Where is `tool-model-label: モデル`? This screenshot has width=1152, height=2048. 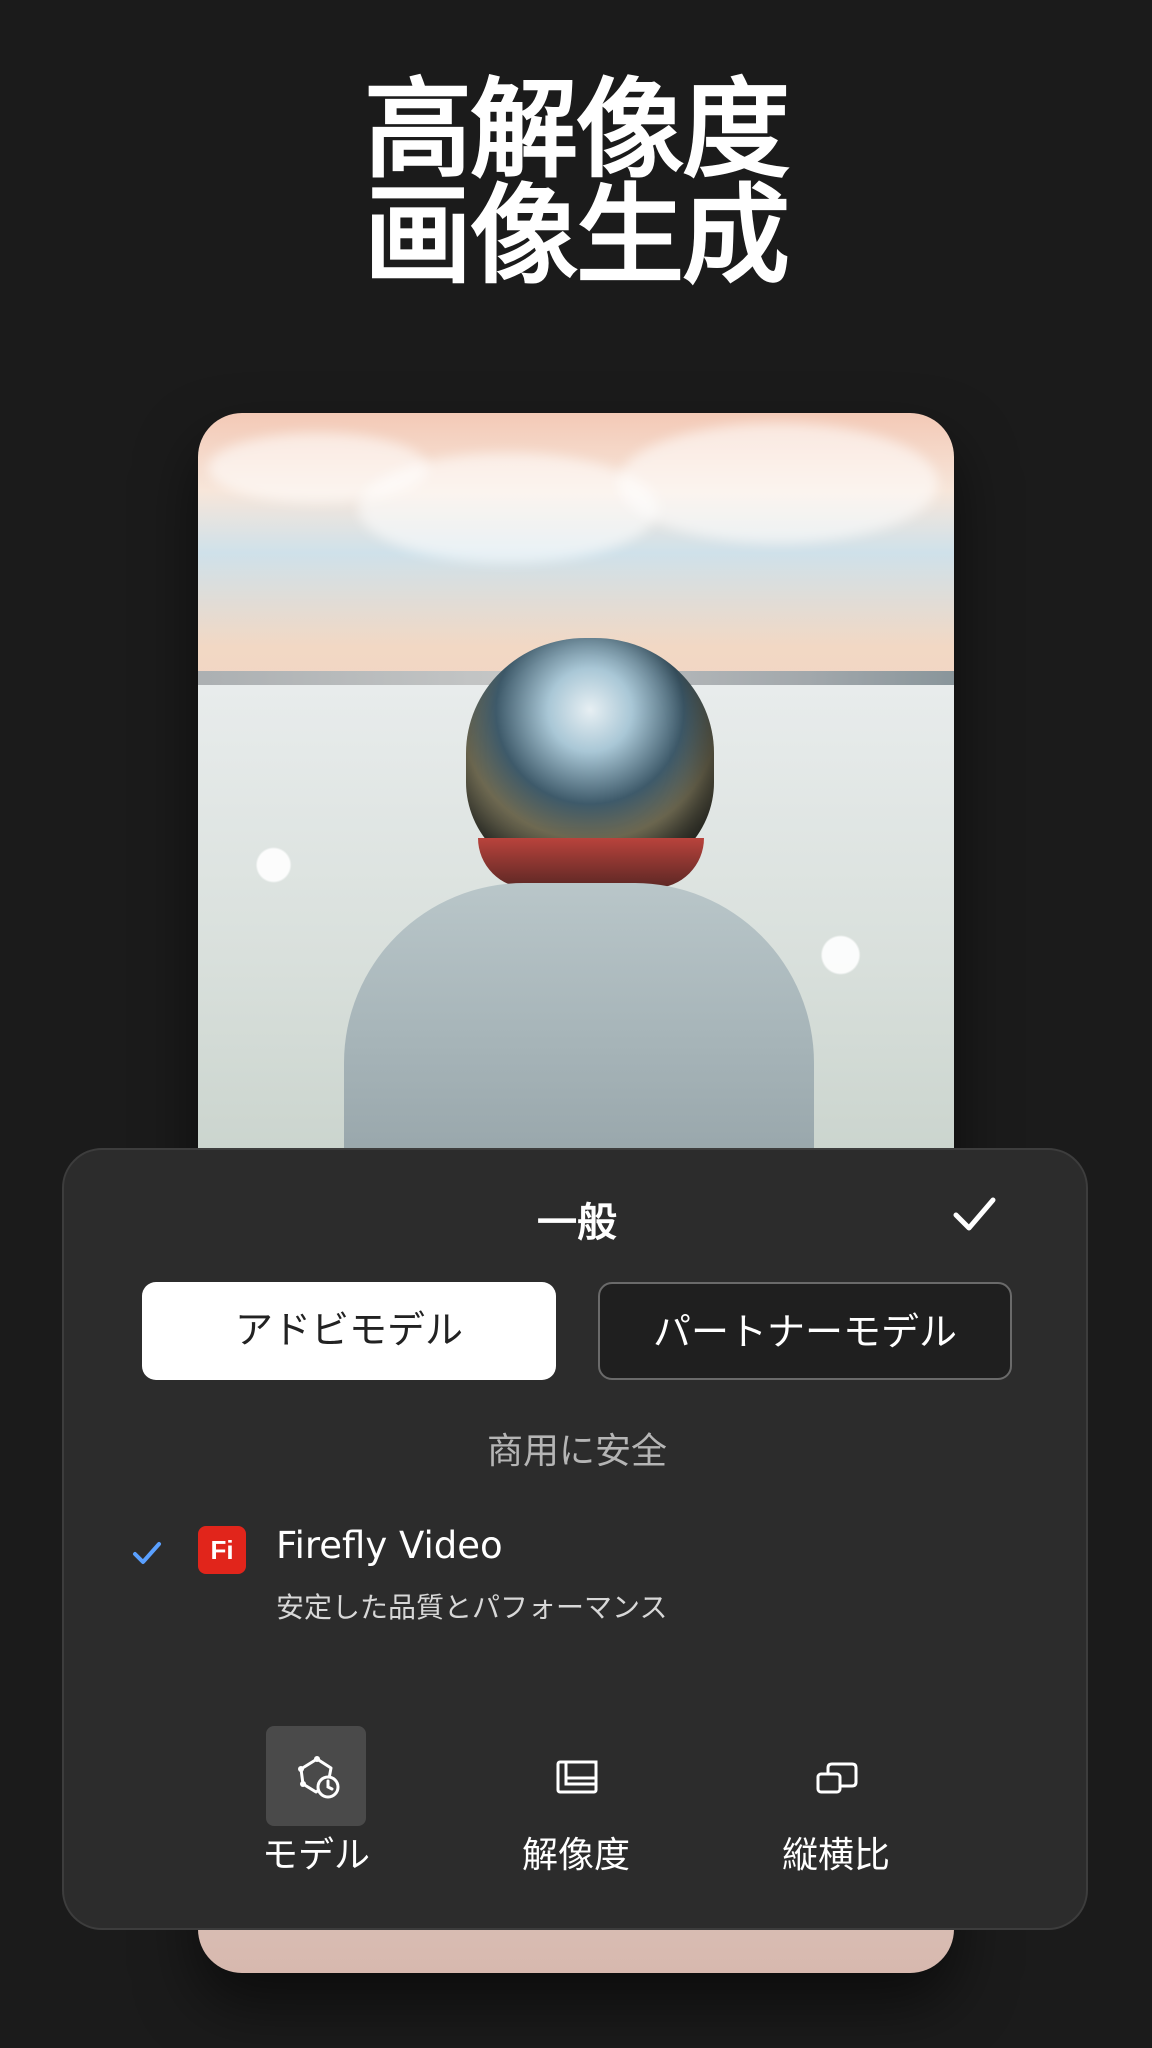
tool-model-label: モデル is located at coordinates (315, 1855).